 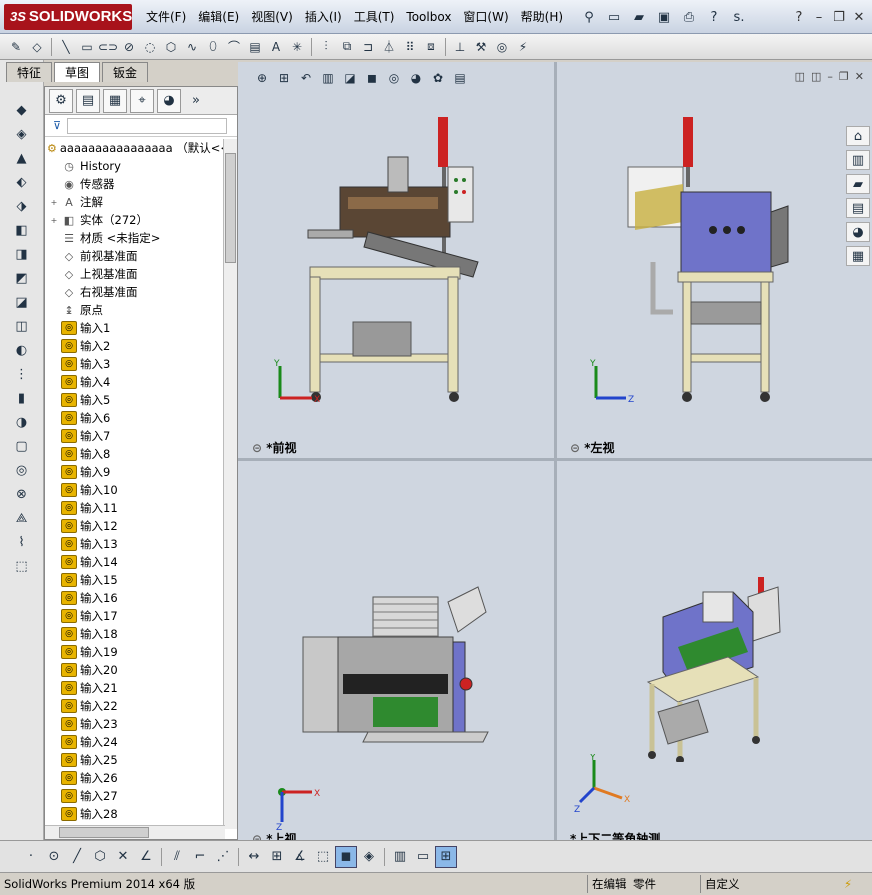 What do you see at coordinates (134, 184) in the screenshot?
I see `tree-item: ◉ 传感器` at bounding box center [134, 184].